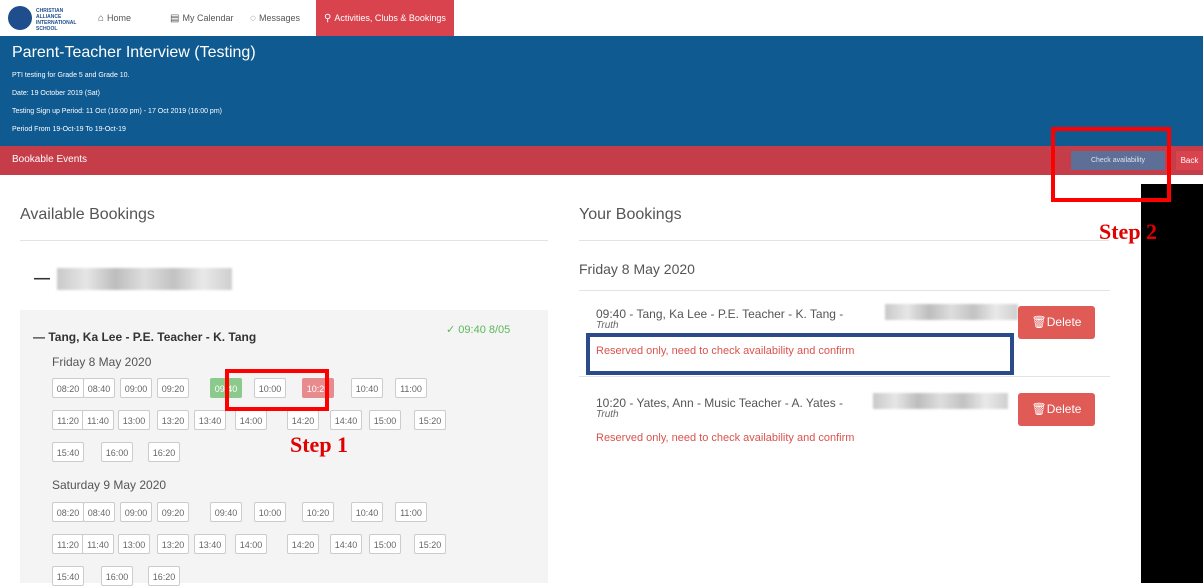 The width and height of the screenshot is (1203, 587). What do you see at coordinates (478, 330) in the screenshot?
I see `booked-slot-note: ✓ 09:40 8/05` at bounding box center [478, 330].